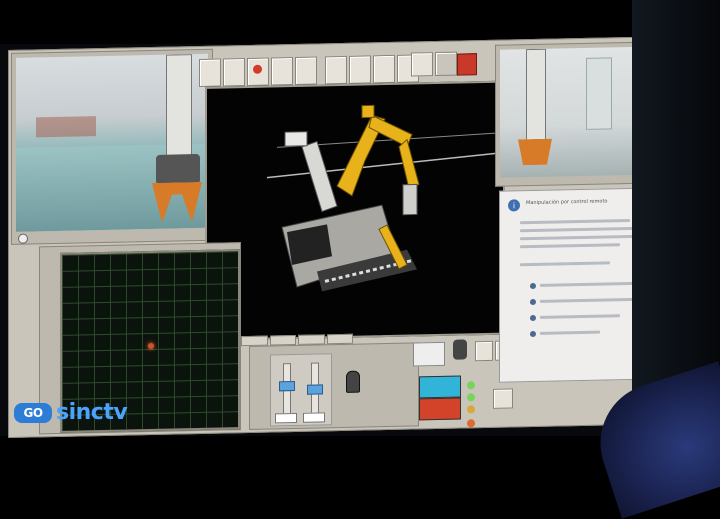  Describe the element at coordinates (514, 205) in the screenshot. I see `info-icon: i` at that location.